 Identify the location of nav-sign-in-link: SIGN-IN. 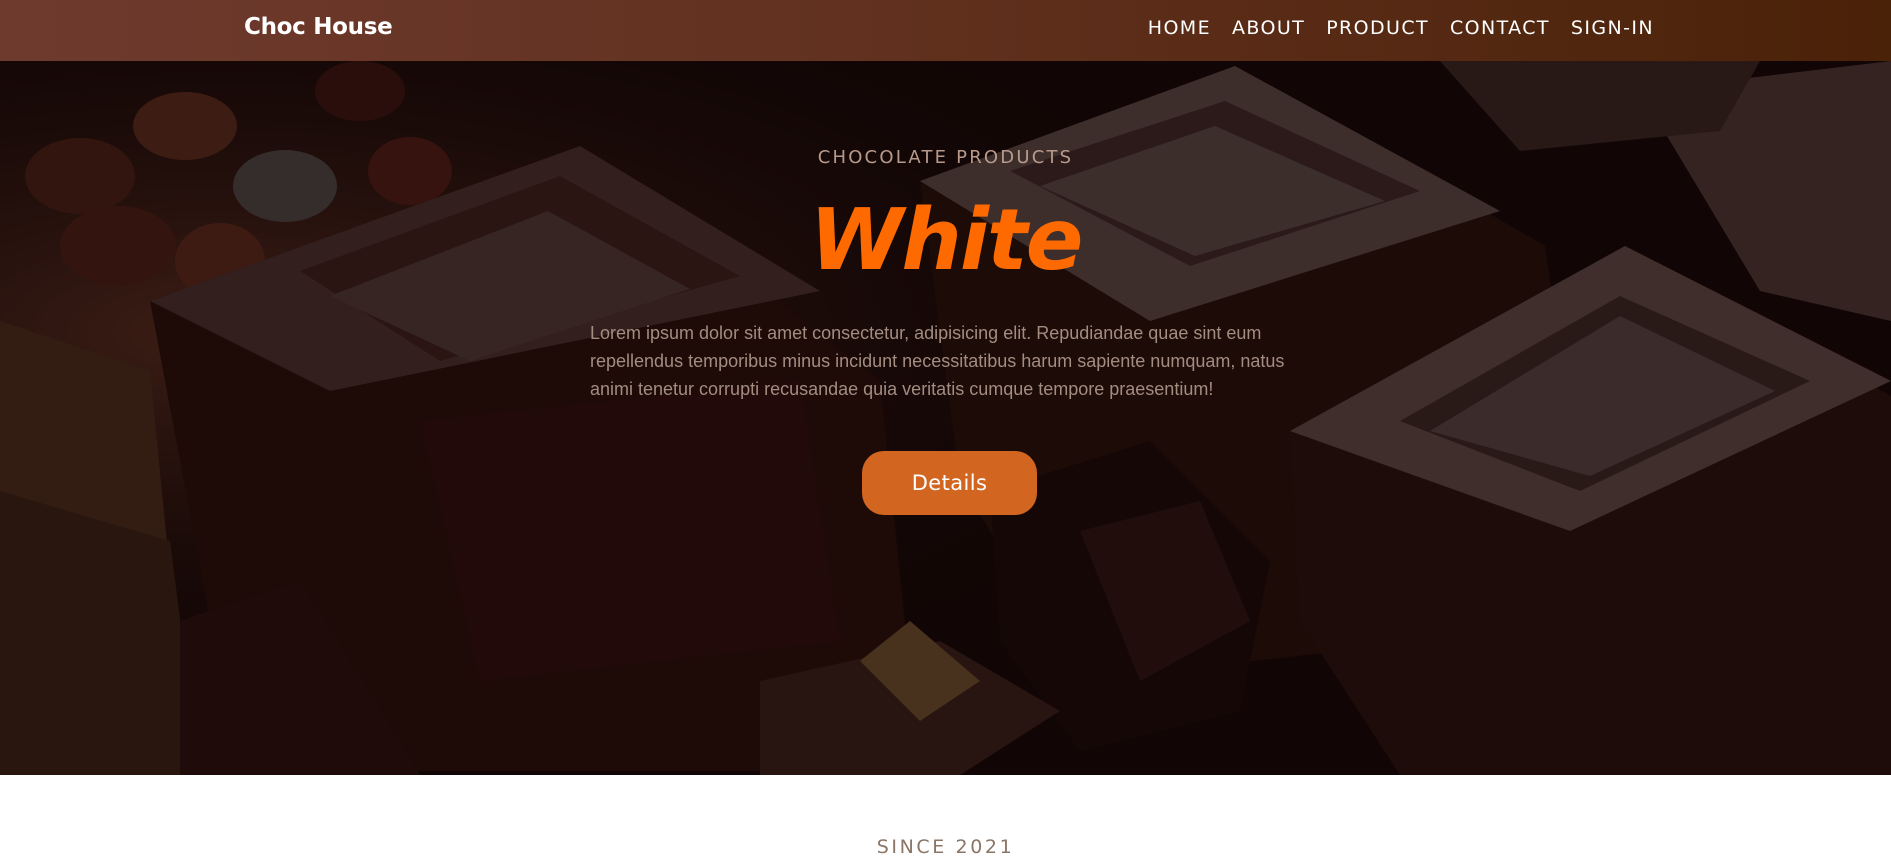
(1612, 28).